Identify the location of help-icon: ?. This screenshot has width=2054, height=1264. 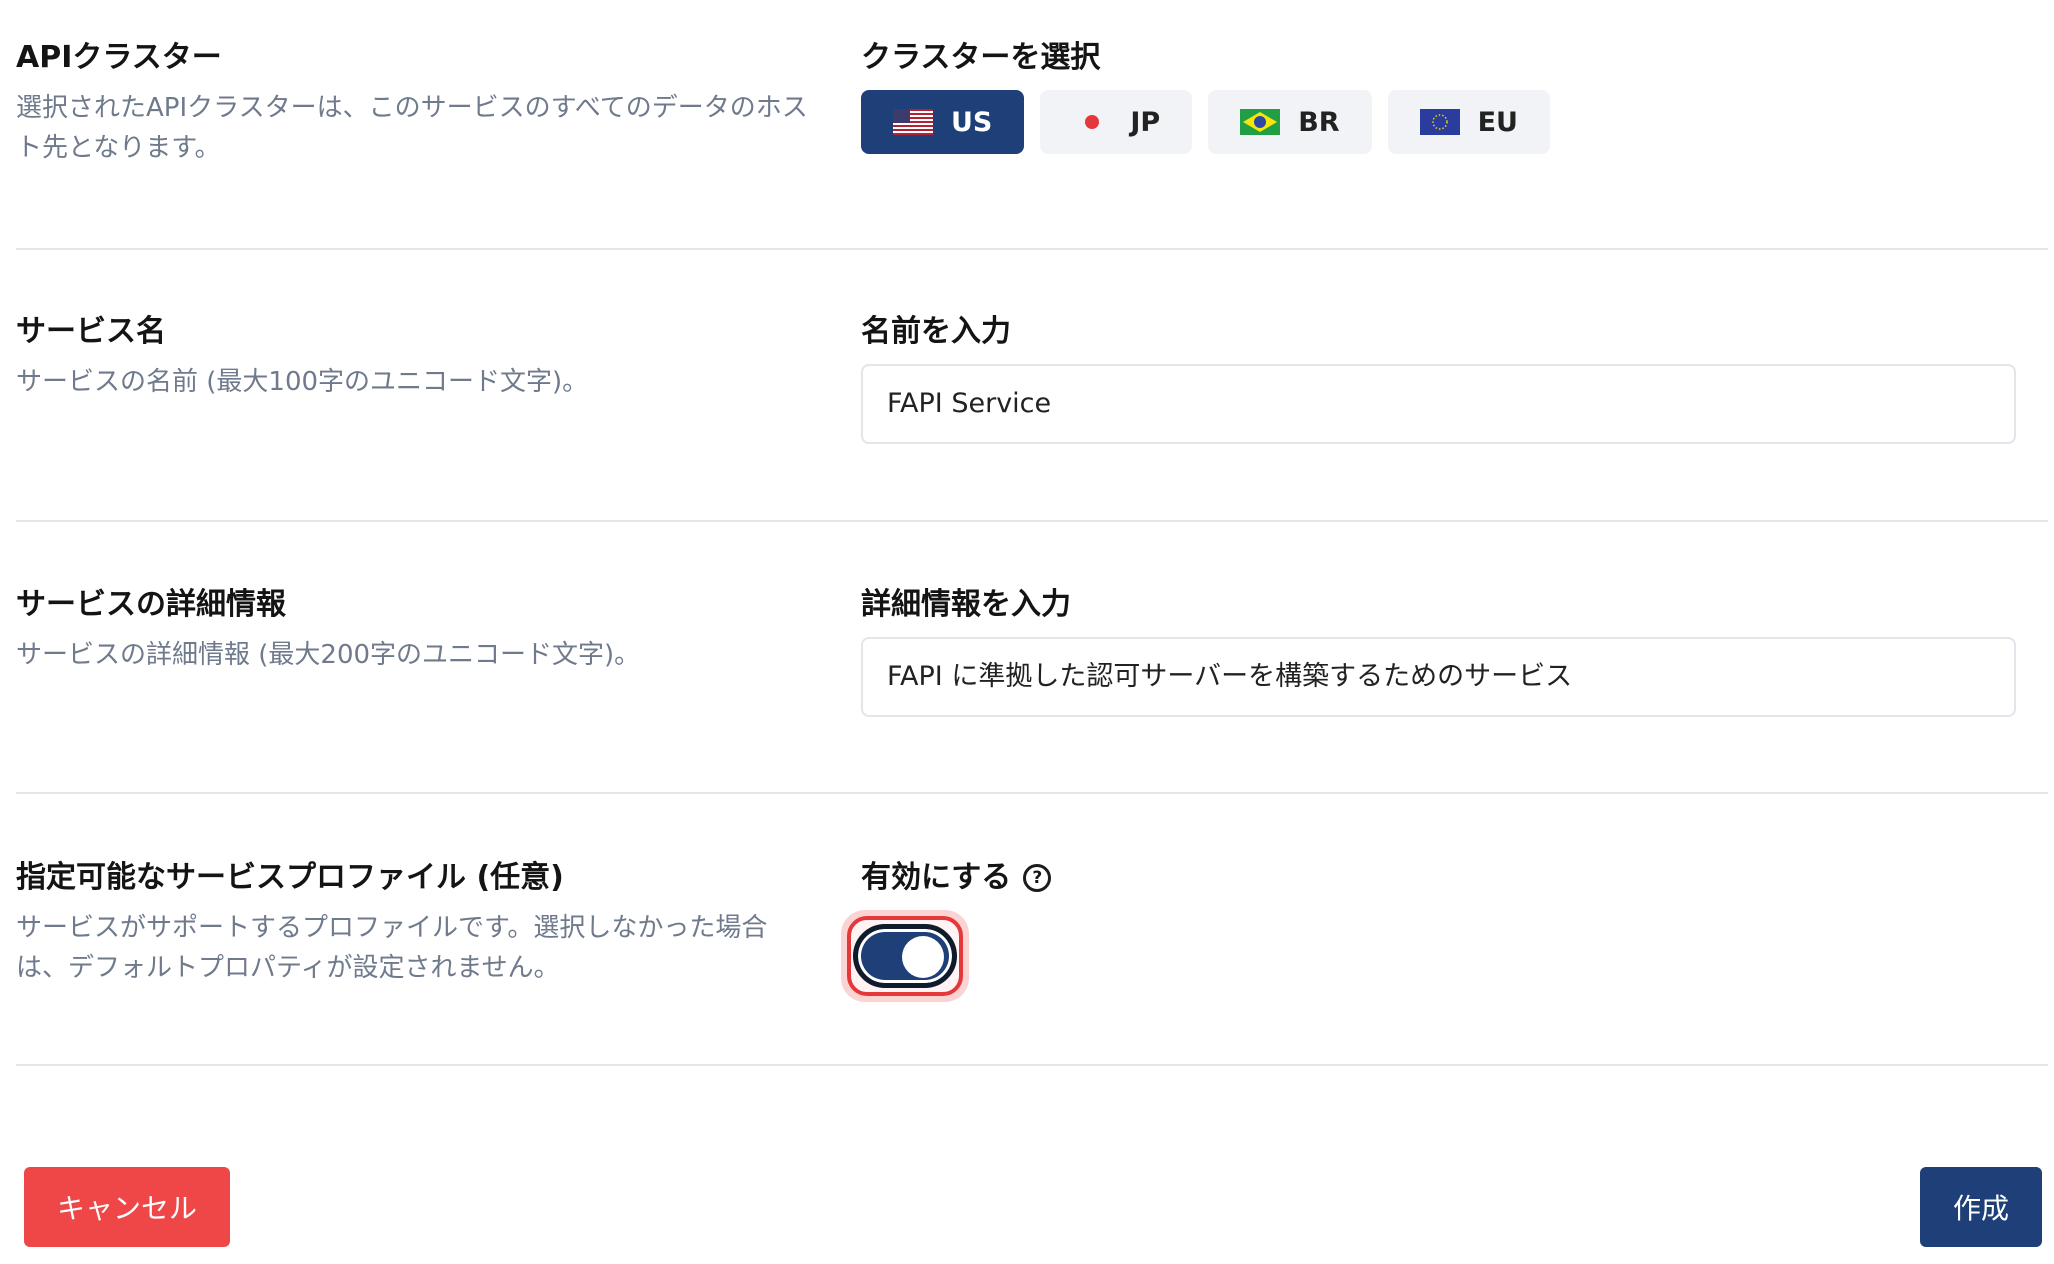
(1037, 878).